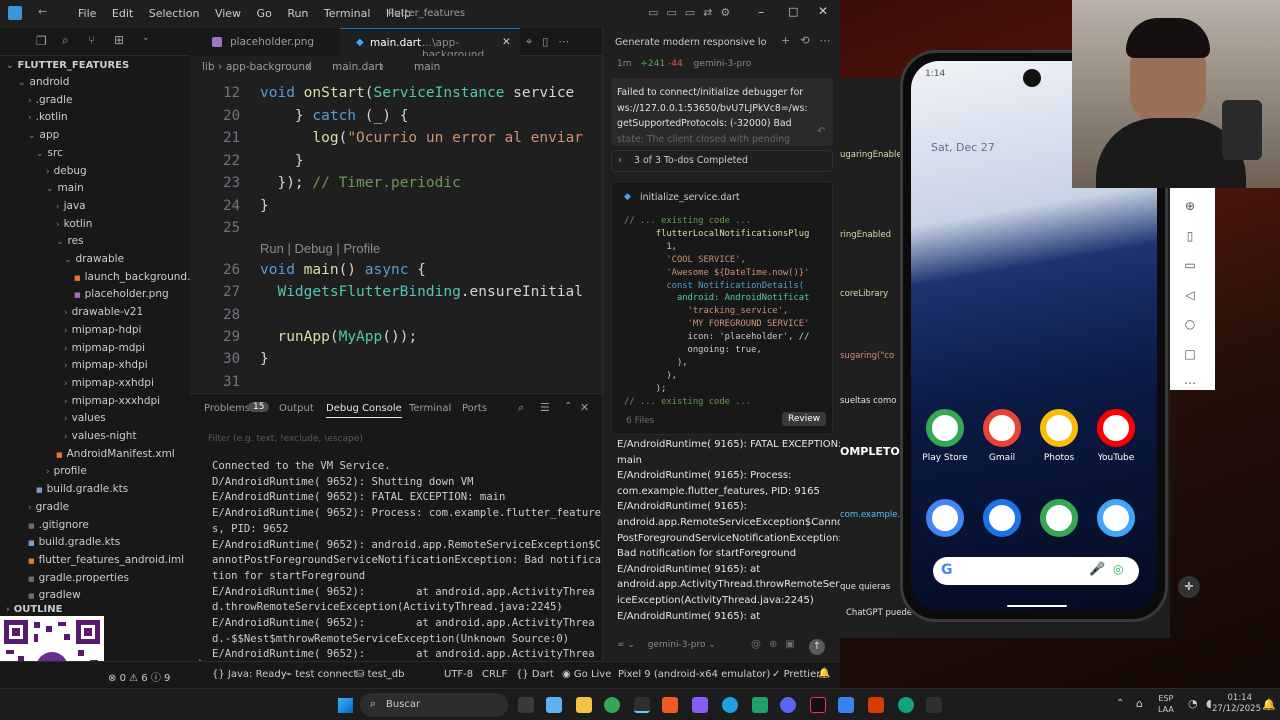 The height and width of the screenshot is (720, 1280). Describe the element at coordinates (41, 41) in the screenshot. I see `files-icon: ❐` at that location.